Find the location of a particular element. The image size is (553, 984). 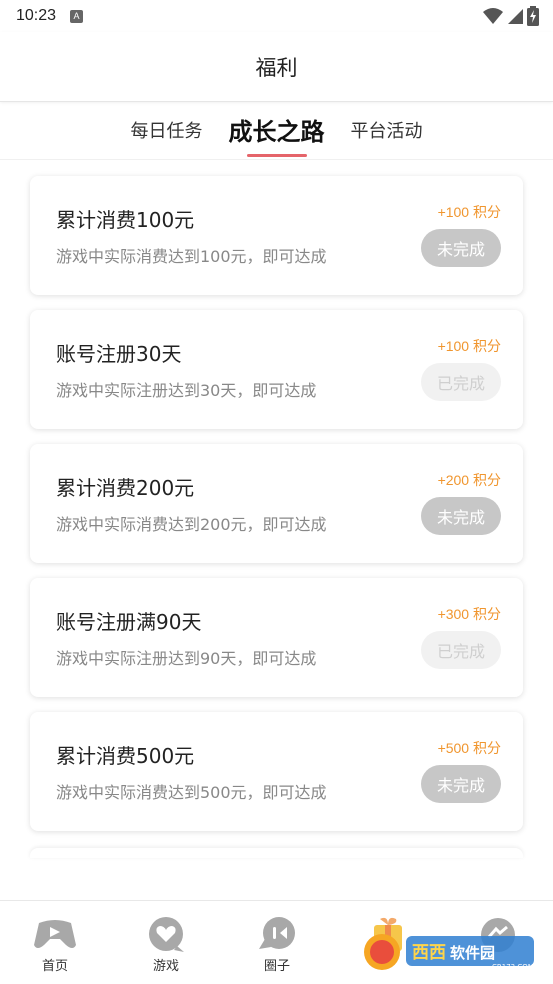

task-title: 累计消费500元 is located at coordinates (125, 756).